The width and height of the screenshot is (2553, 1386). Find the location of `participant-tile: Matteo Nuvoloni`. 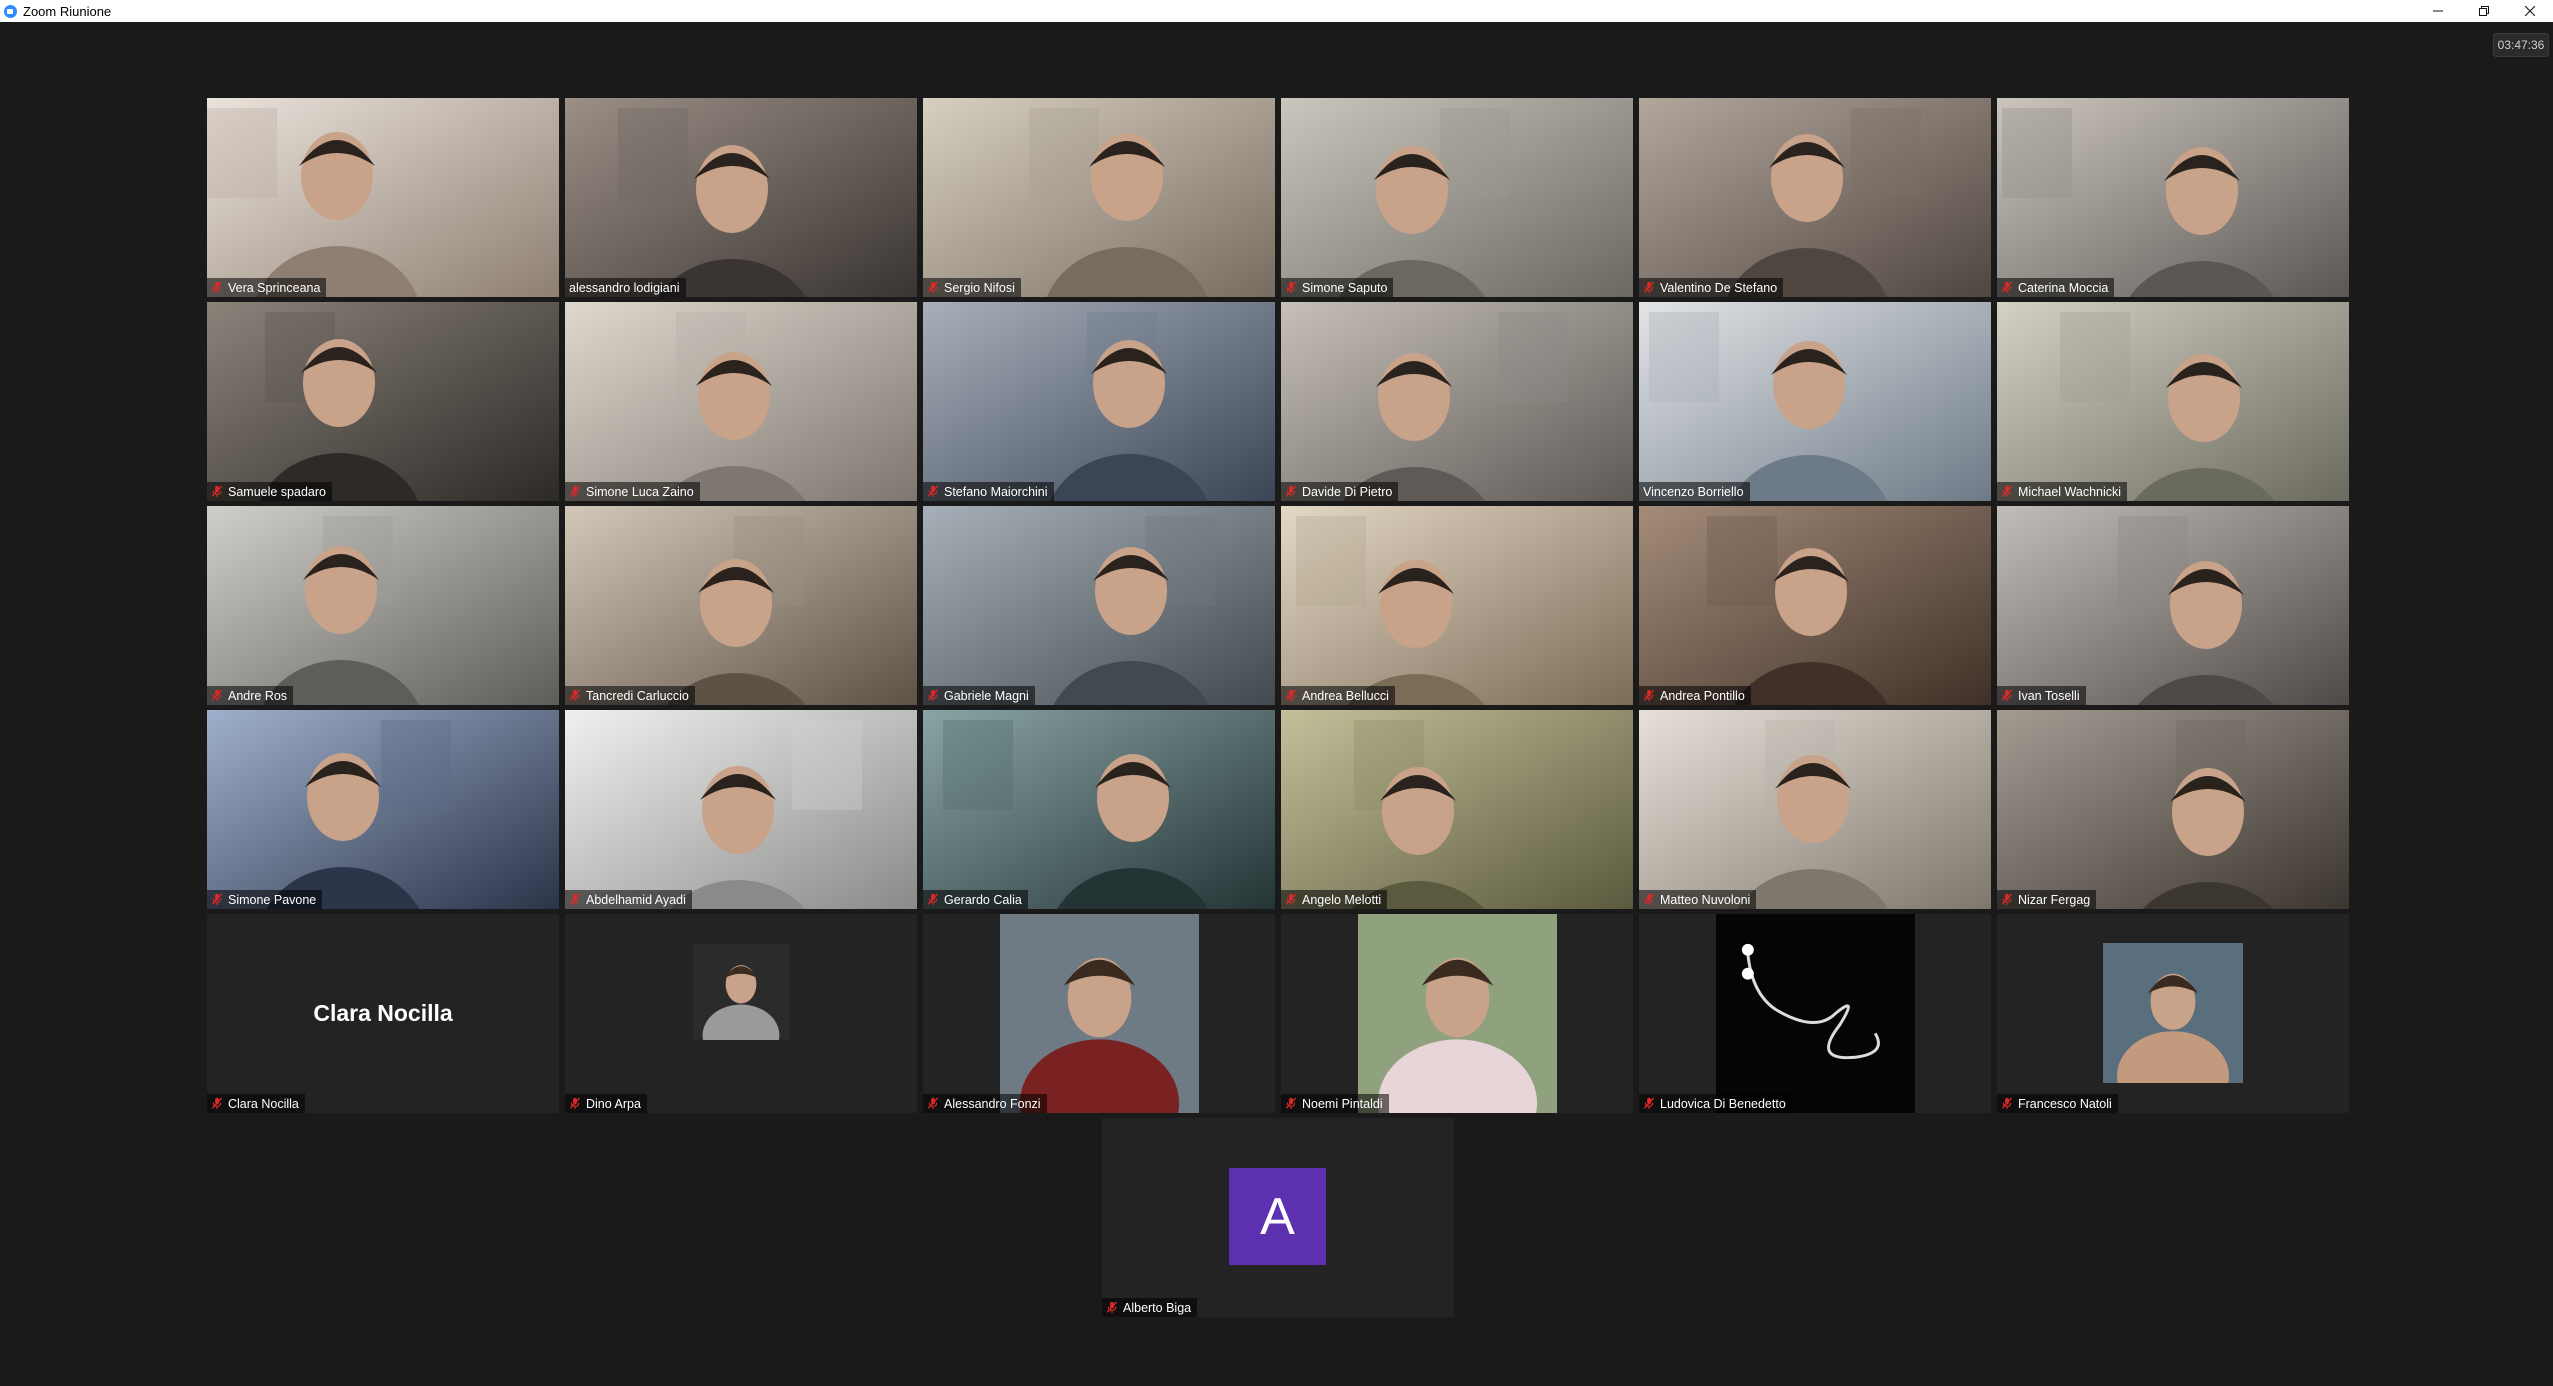

participant-tile: Matteo Nuvoloni is located at coordinates (1815, 809).